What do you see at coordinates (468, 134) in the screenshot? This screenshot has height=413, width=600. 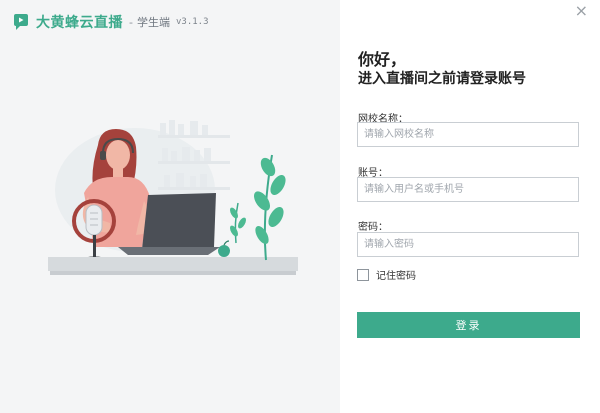 I see `school-input` at bounding box center [468, 134].